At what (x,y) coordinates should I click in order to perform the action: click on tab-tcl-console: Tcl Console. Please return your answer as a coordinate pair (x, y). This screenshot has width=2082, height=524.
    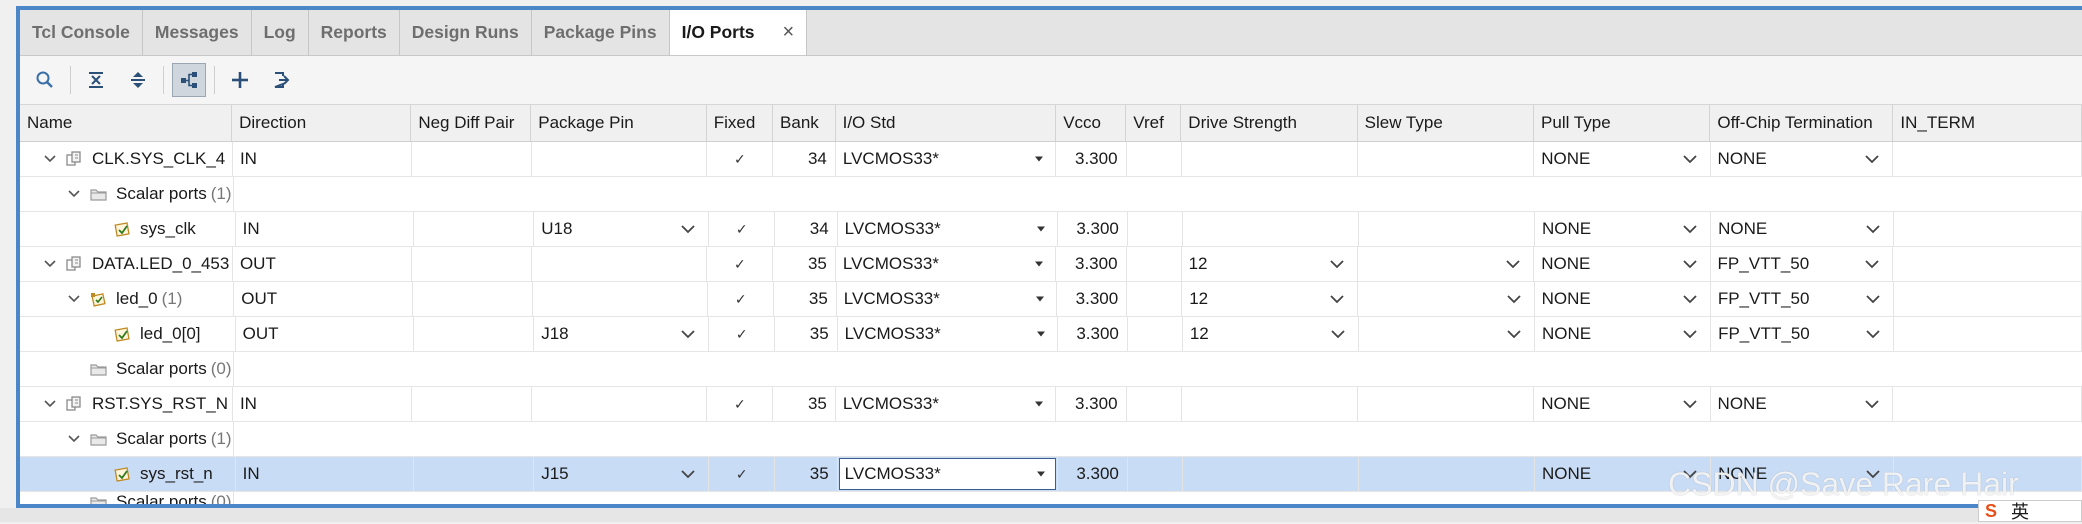
    Looking at the image, I should click on (81, 32).